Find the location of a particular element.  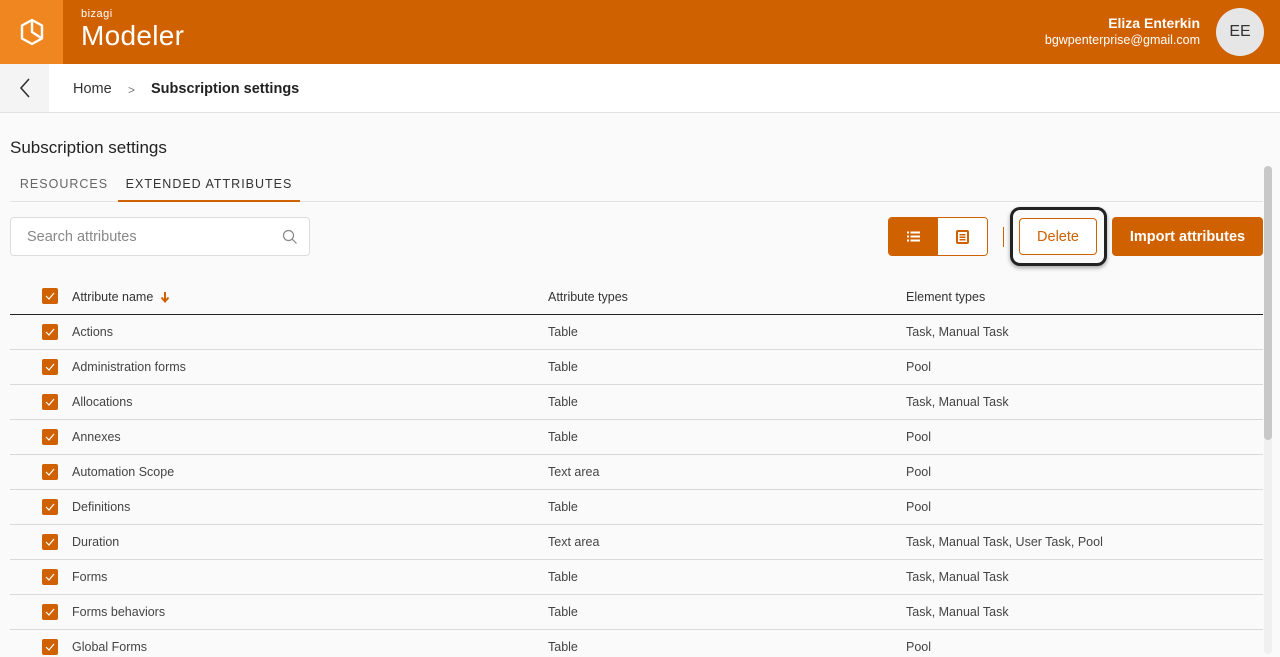

search-input is located at coordinates (141, 236).